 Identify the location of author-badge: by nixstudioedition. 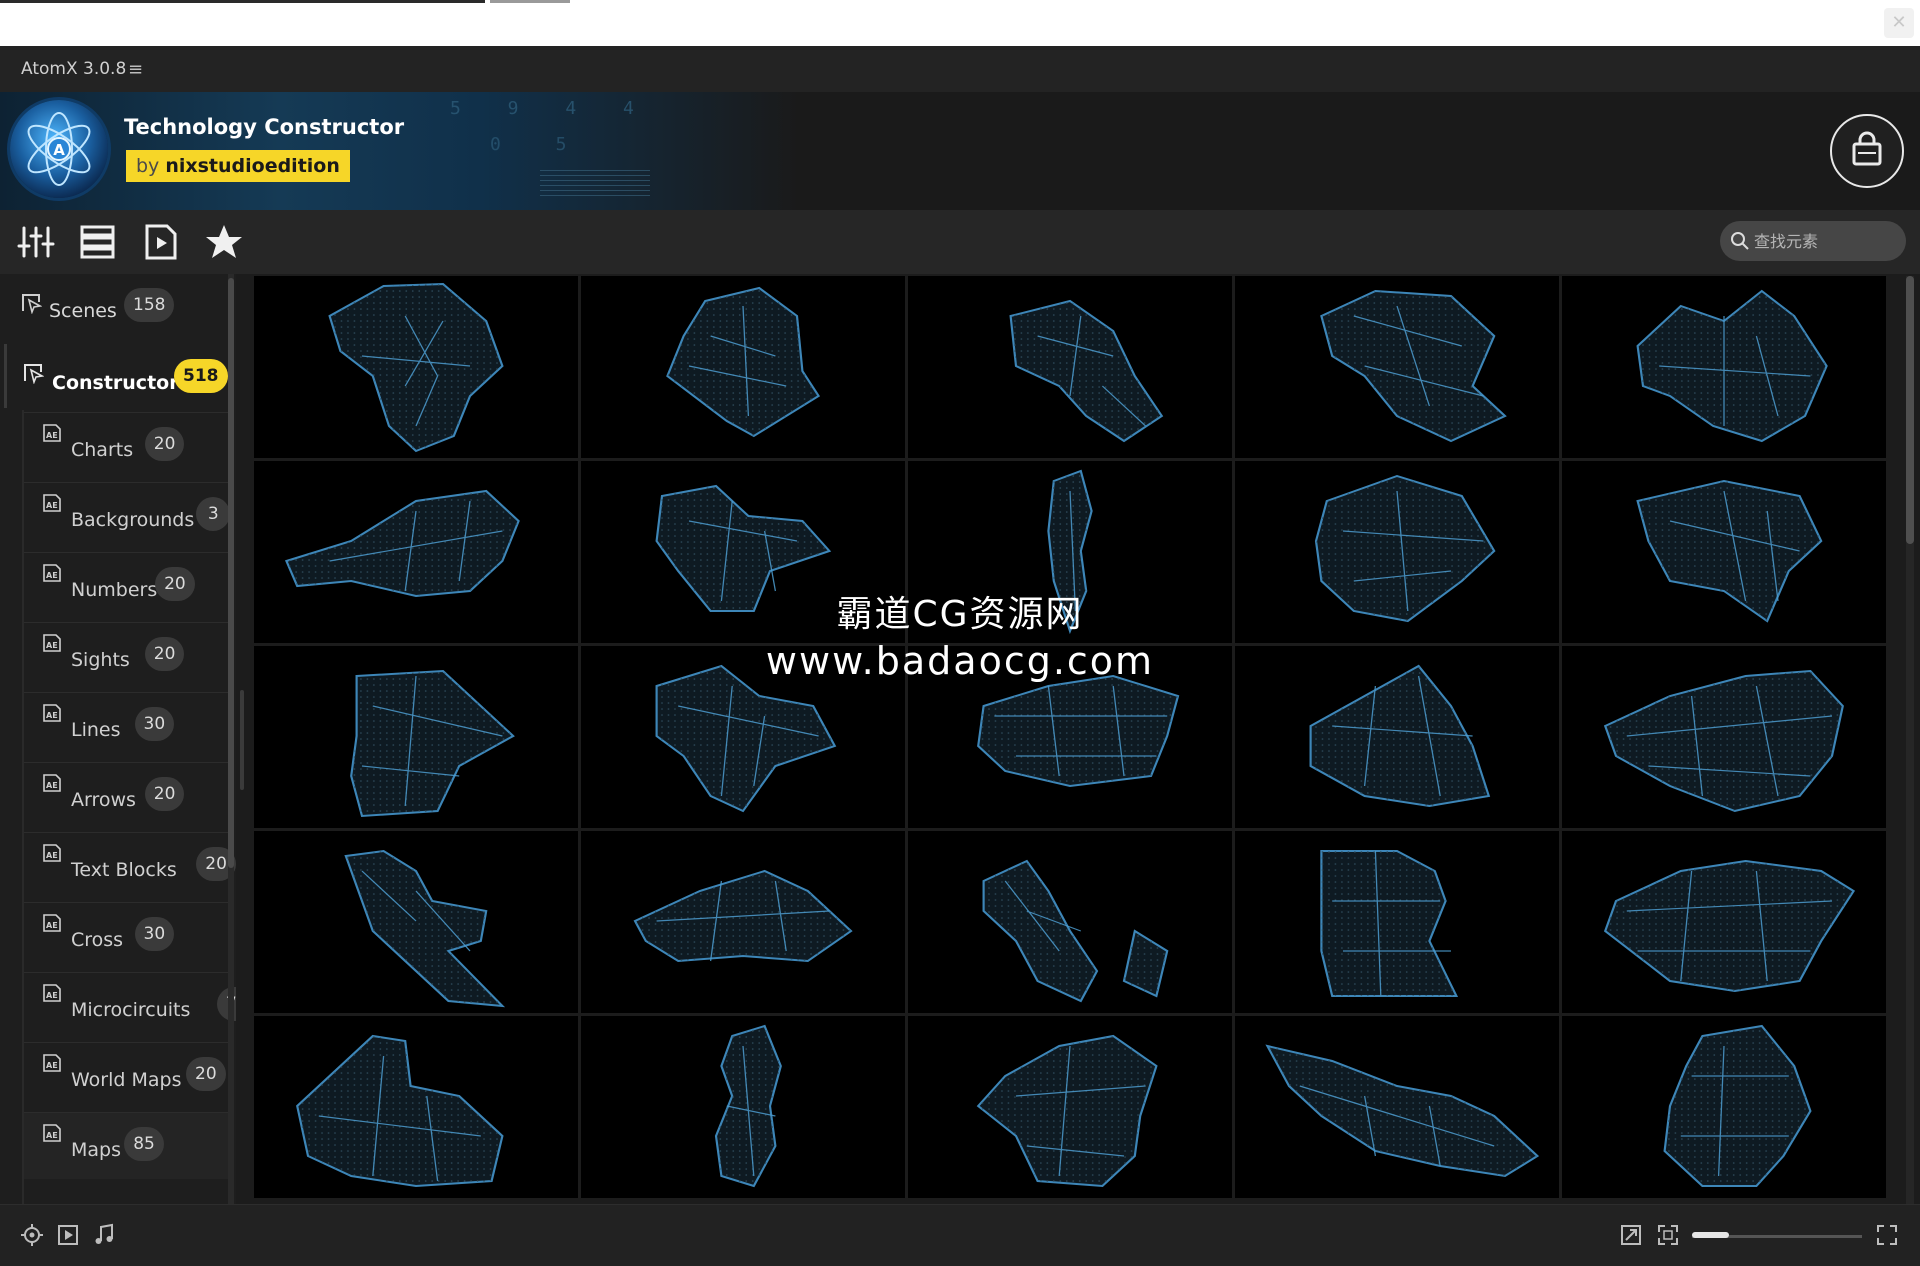
(238, 166).